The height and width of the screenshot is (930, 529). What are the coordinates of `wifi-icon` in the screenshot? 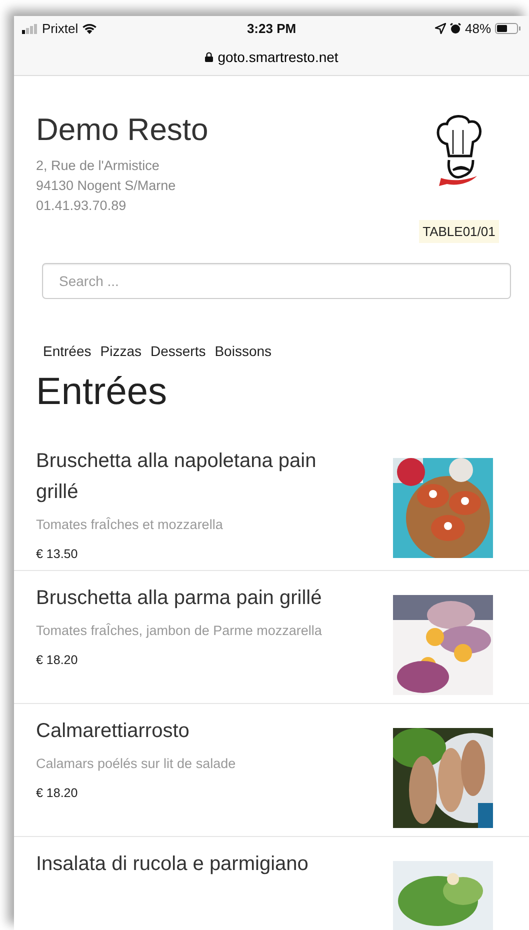 It's located at (90, 28).